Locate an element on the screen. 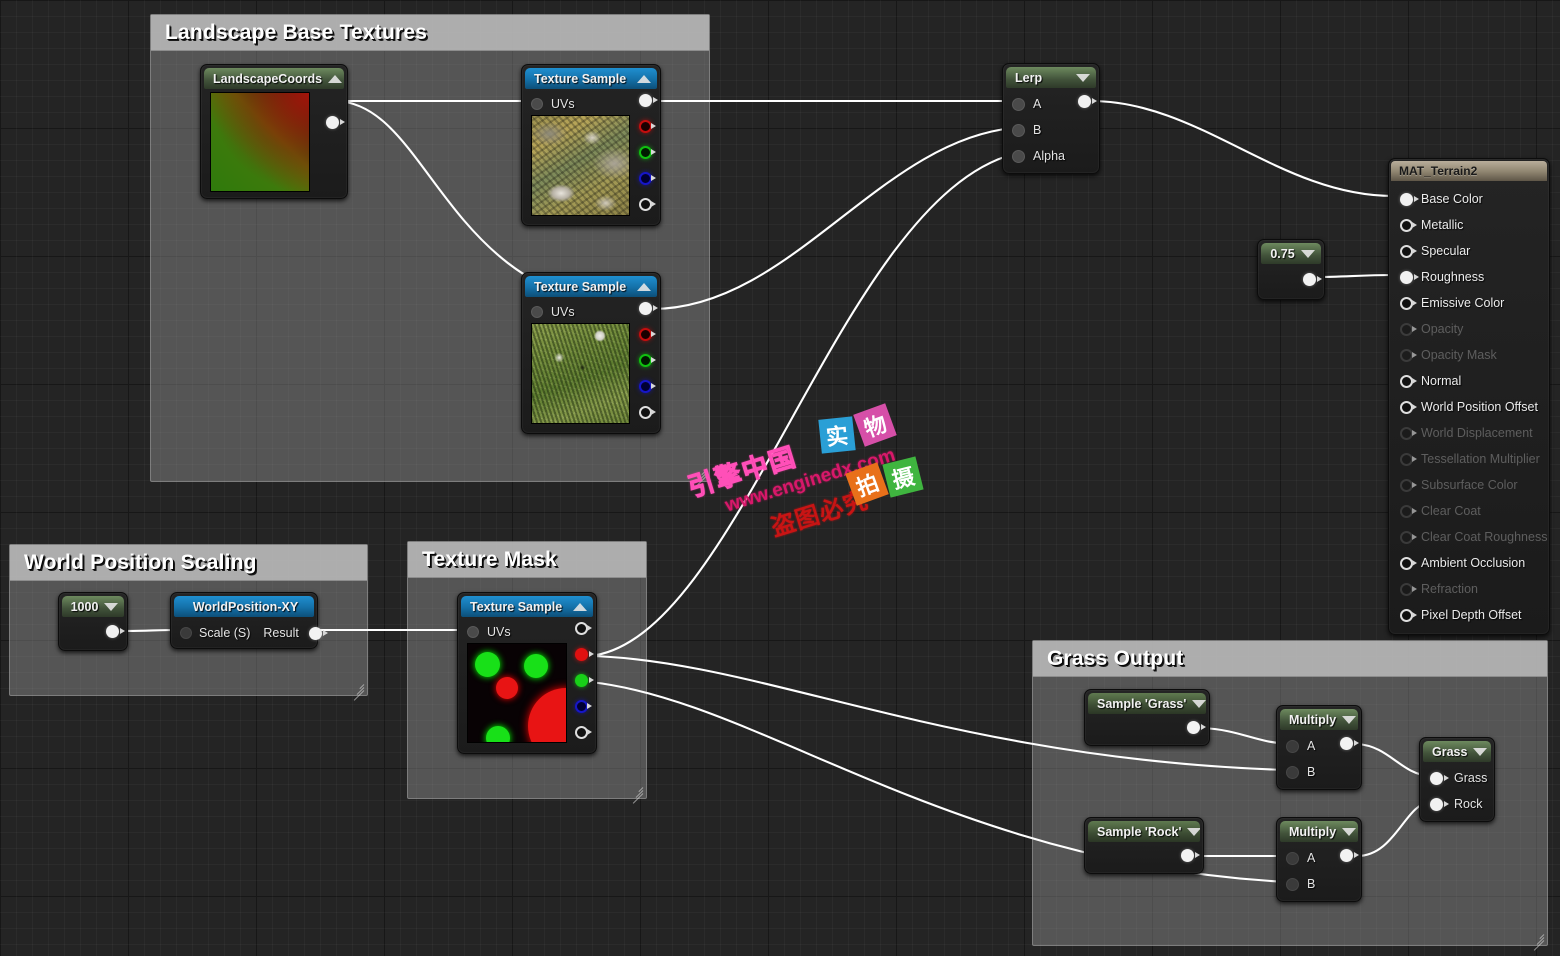 The height and width of the screenshot is (956, 1560). material-pin-row: Pixel Depth Offset is located at coordinates (1469, 615).